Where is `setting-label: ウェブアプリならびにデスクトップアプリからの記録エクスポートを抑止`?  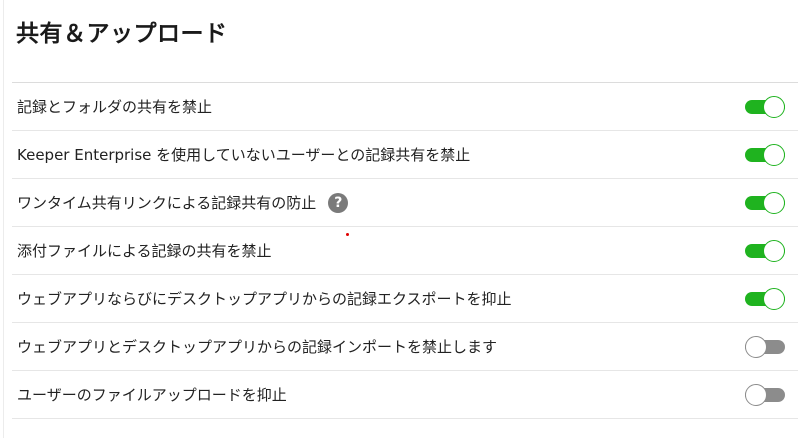
setting-label: ウェブアプリならびにデスクトップアプリからの記録エクスポートを抑止 is located at coordinates (264, 299).